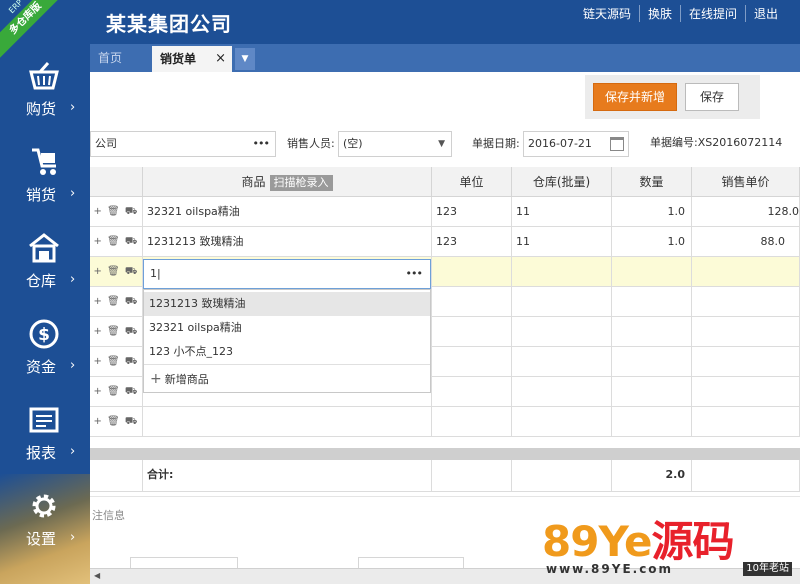 This screenshot has height=584, width=800. I want to click on total-label: 合计:, so click(287, 476).